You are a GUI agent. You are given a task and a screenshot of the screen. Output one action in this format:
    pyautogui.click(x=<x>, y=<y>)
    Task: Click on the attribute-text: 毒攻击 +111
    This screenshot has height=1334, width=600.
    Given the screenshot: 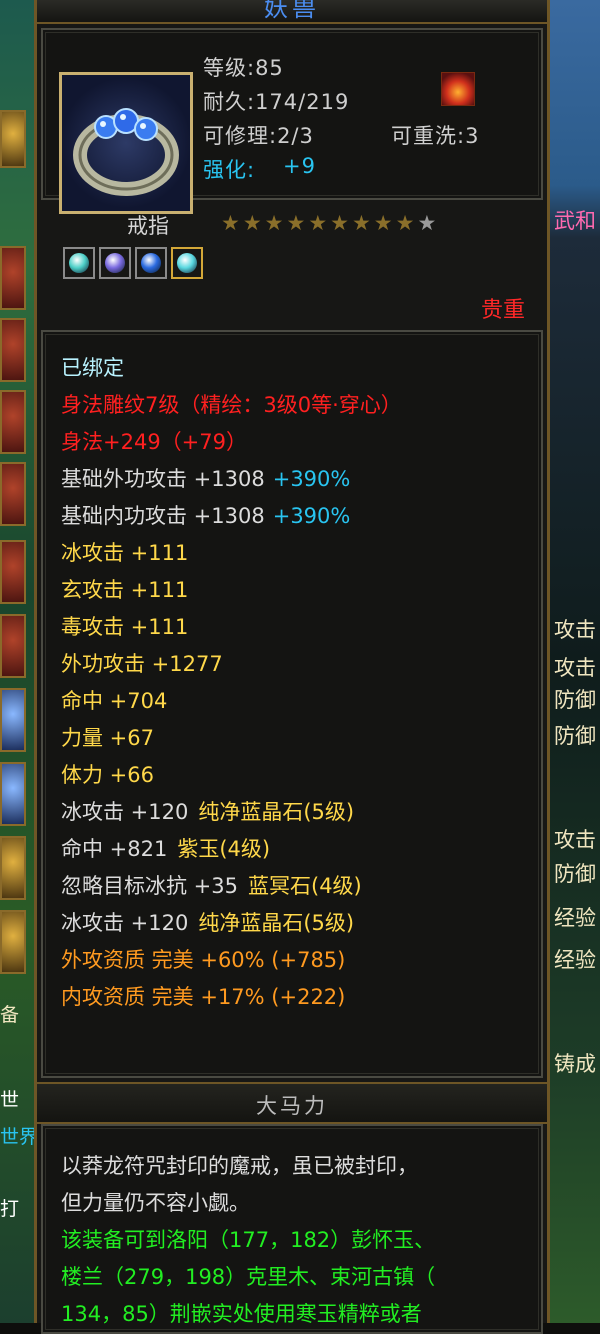 What is the action you would take?
    pyautogui.click(x=125, y=627)
    